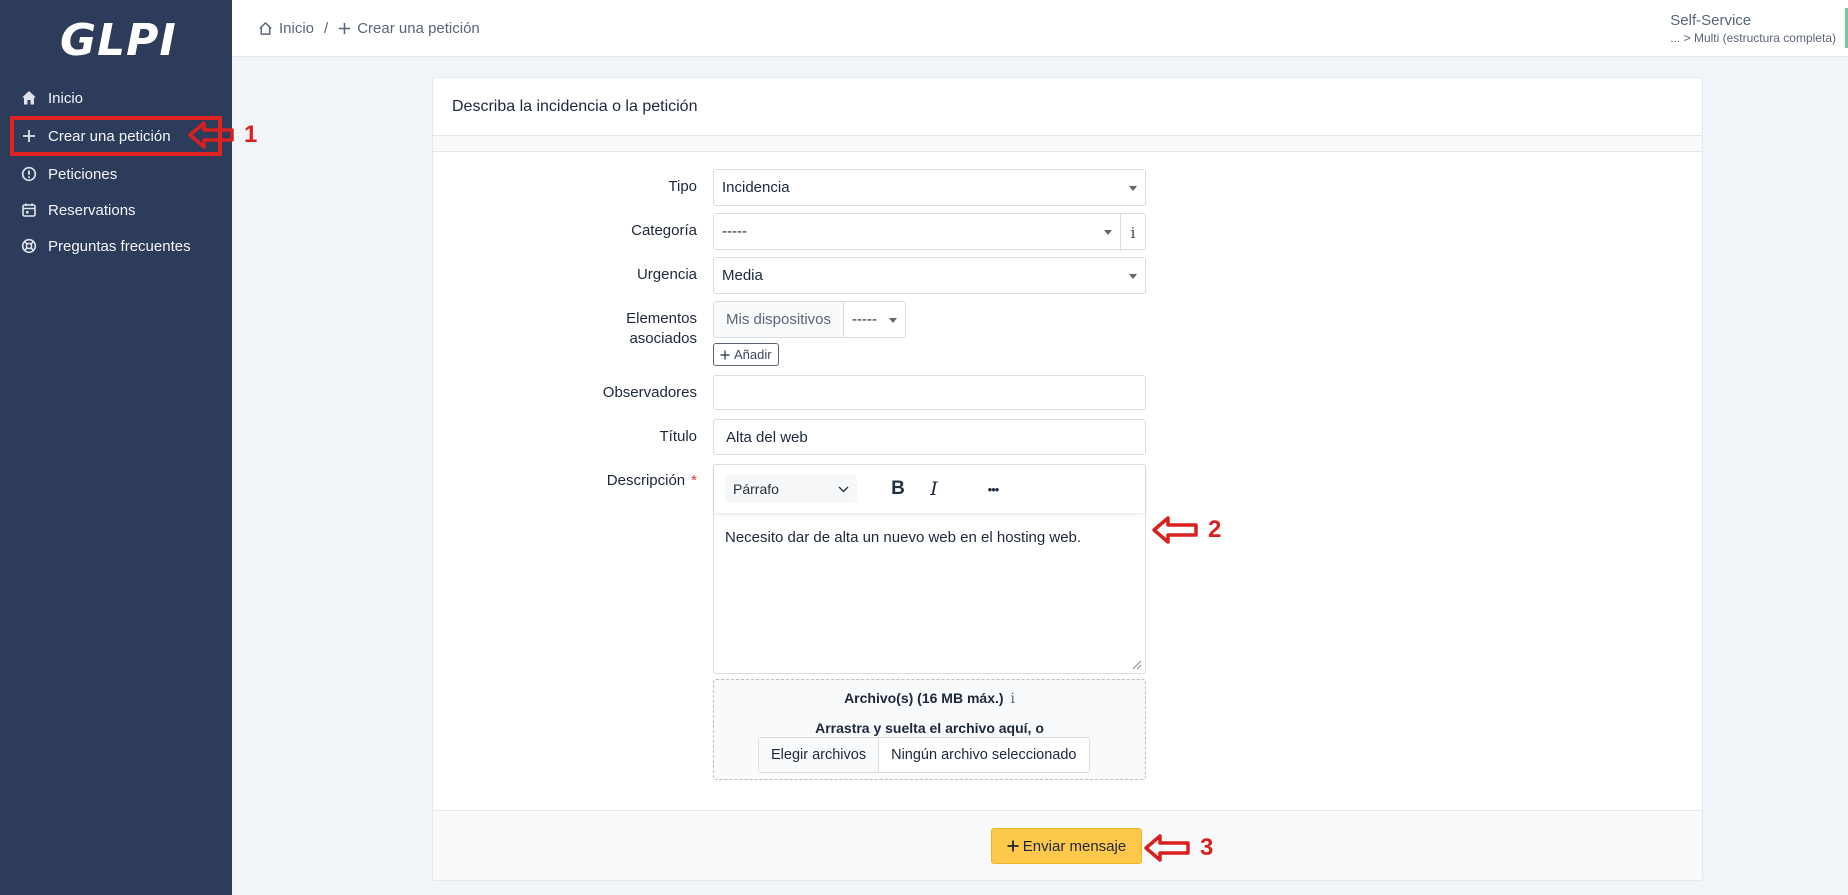 This screenshot has width=1848, height=895. Describe the element at coordinates (682, 186) in the screenshot. I see `tipo-label: Tipo` at that location.